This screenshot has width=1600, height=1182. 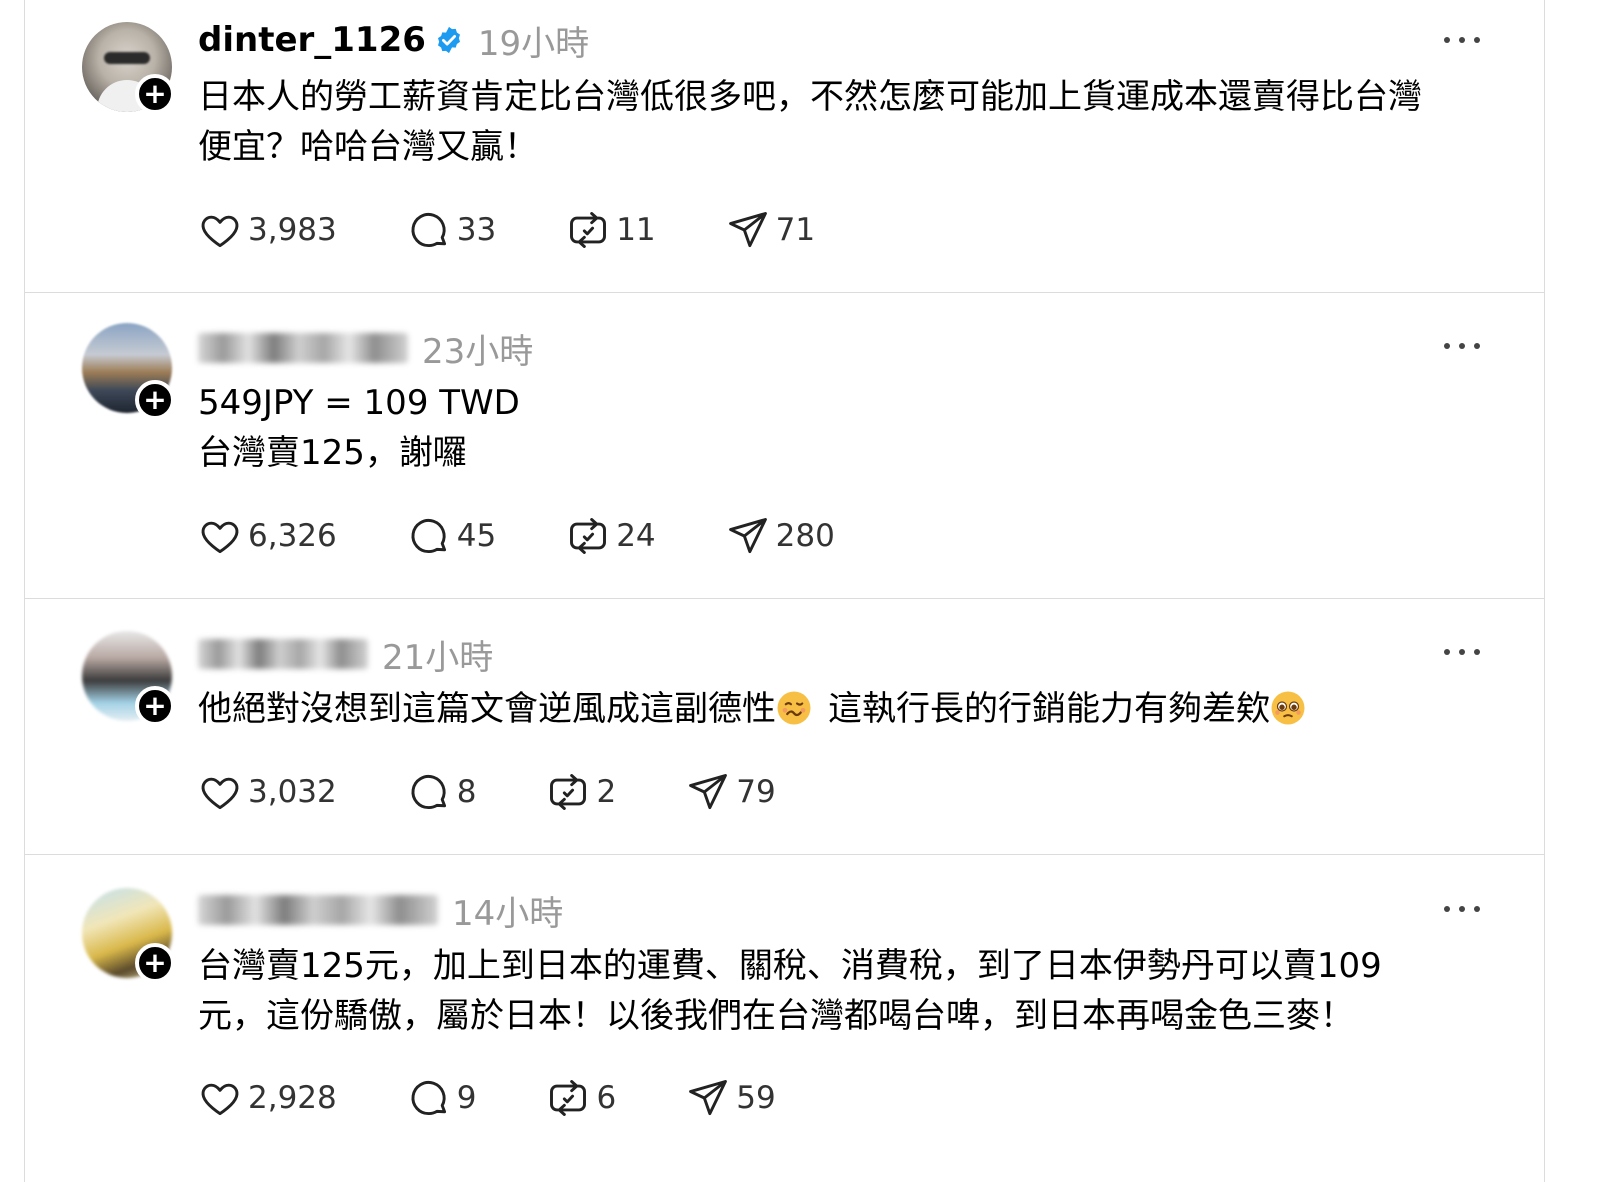 I want to click on like-count: 2,928, so click(x=292, y=1098).